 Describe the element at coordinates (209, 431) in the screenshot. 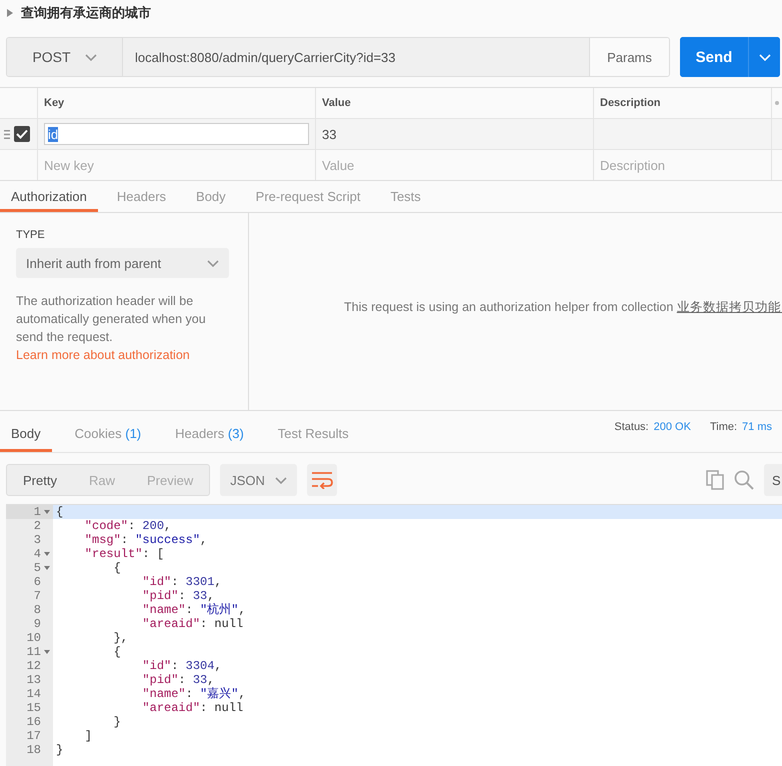

I see `tab: Headers (3)` at that location.